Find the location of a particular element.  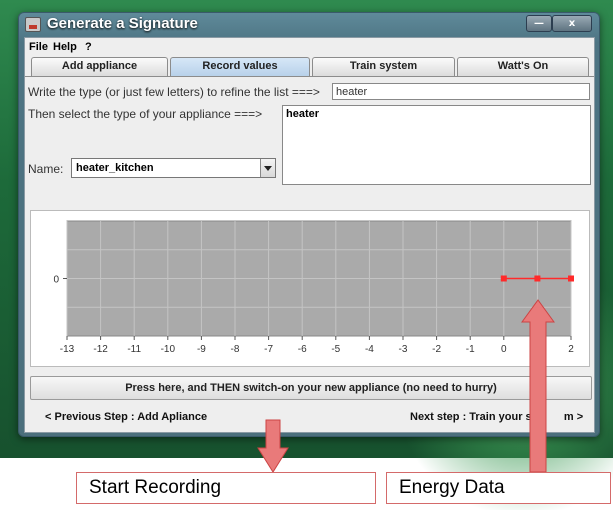

start-recording-callout: Start Recording is located at coordinates (226, 488).